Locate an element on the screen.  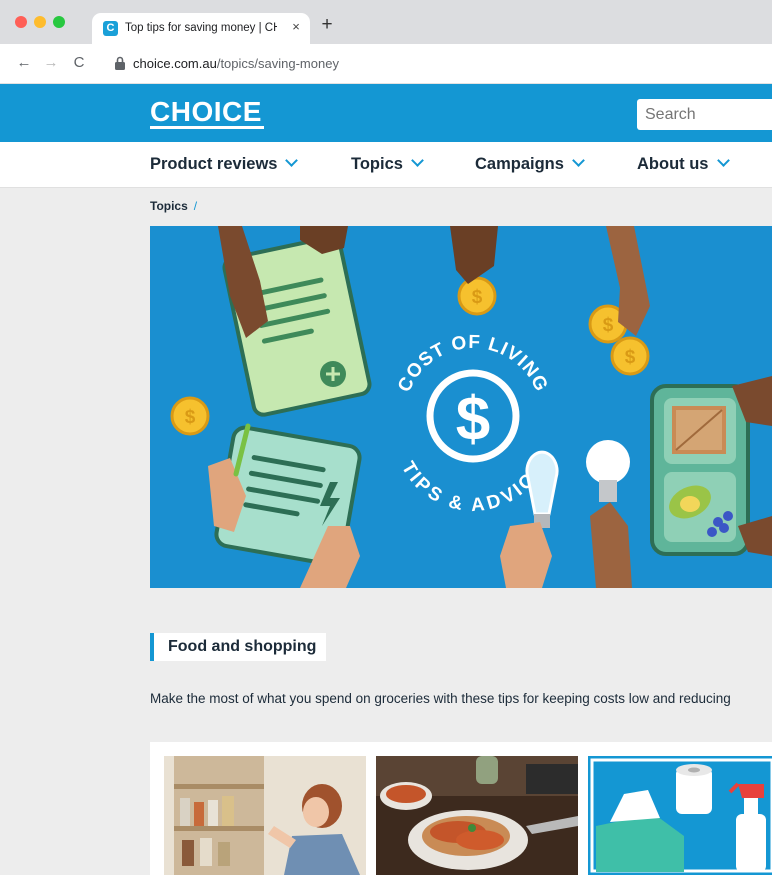
article-card-strip is located at coordinates (461, 808).